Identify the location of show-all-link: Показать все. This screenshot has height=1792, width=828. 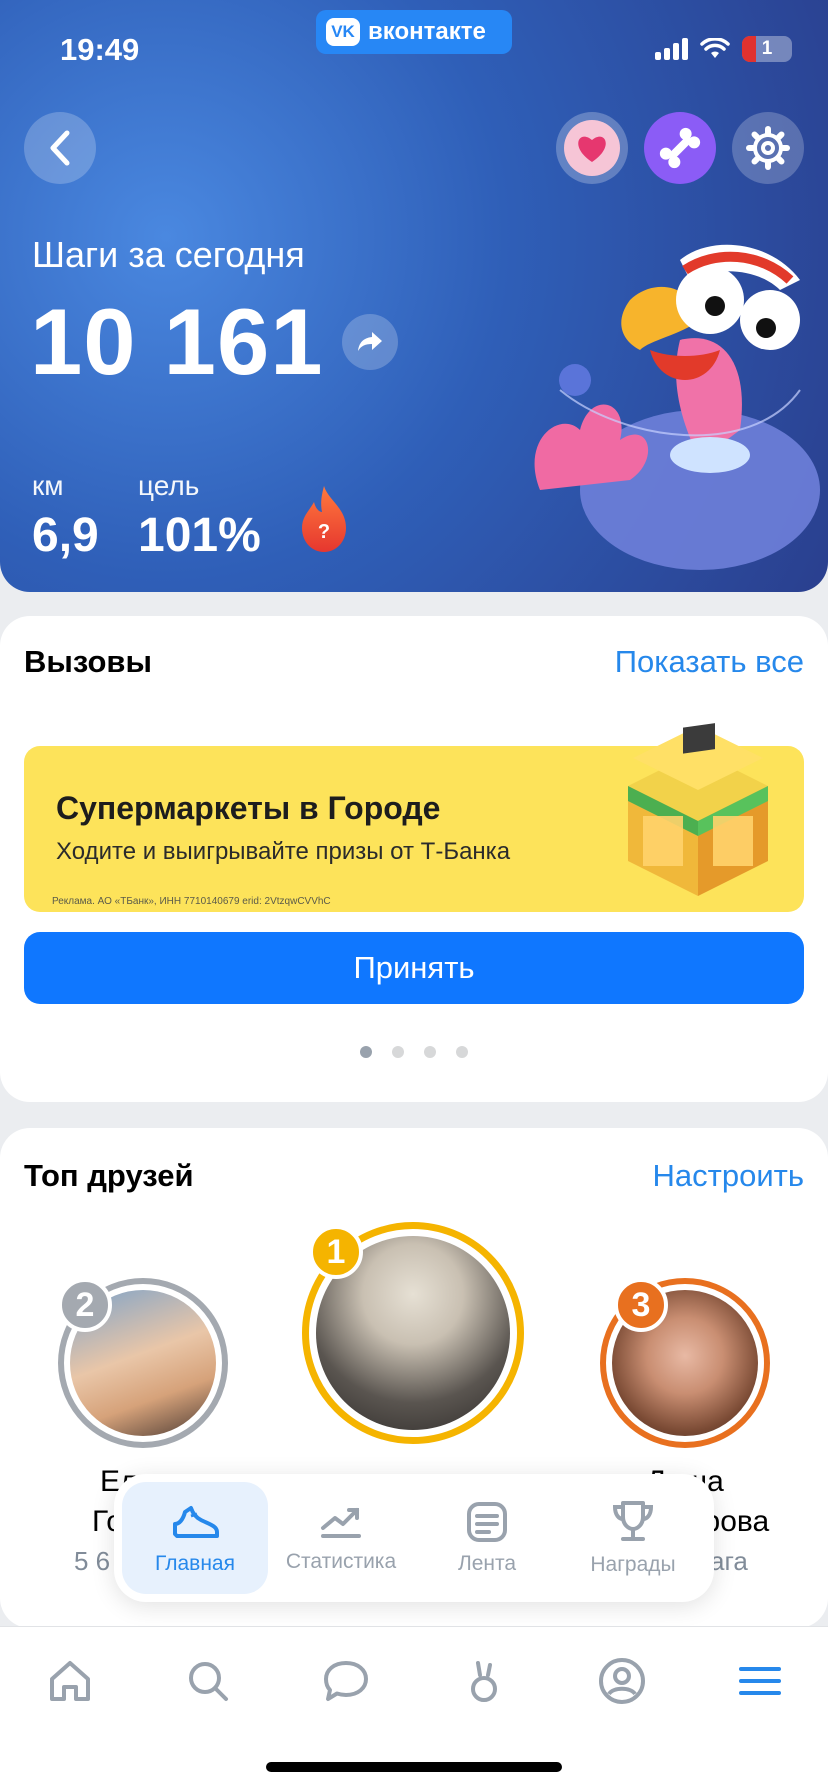
(709, 662).